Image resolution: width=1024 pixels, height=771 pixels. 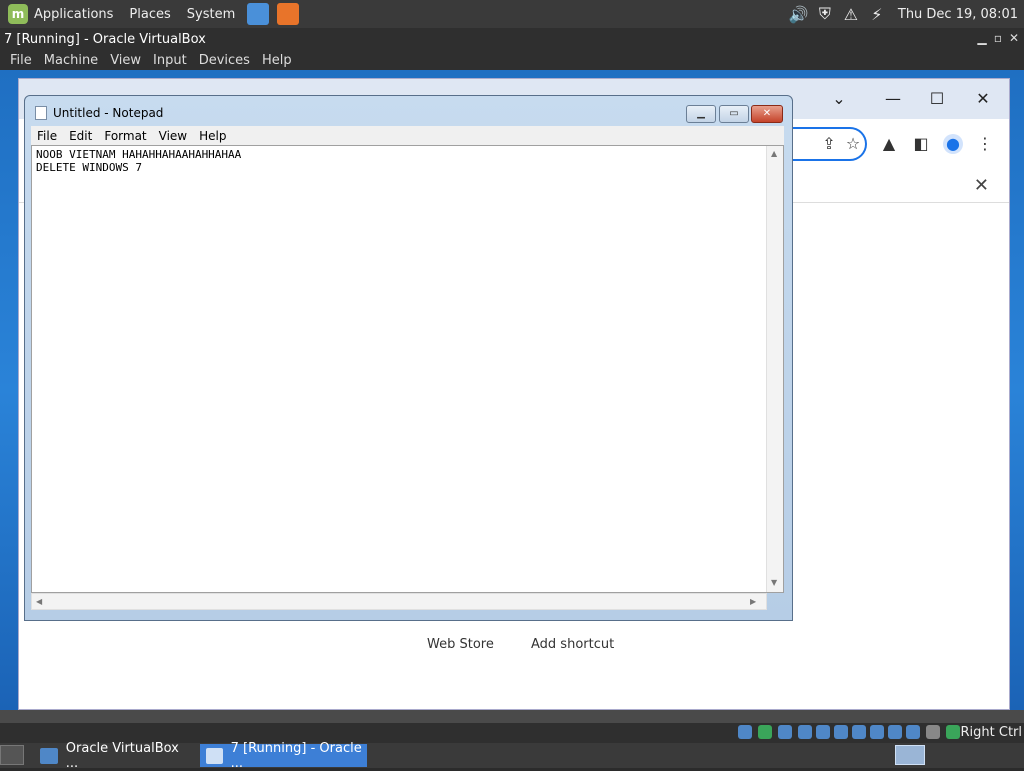 I want to click on shared-folders-icon, so click(x=841, y=732).